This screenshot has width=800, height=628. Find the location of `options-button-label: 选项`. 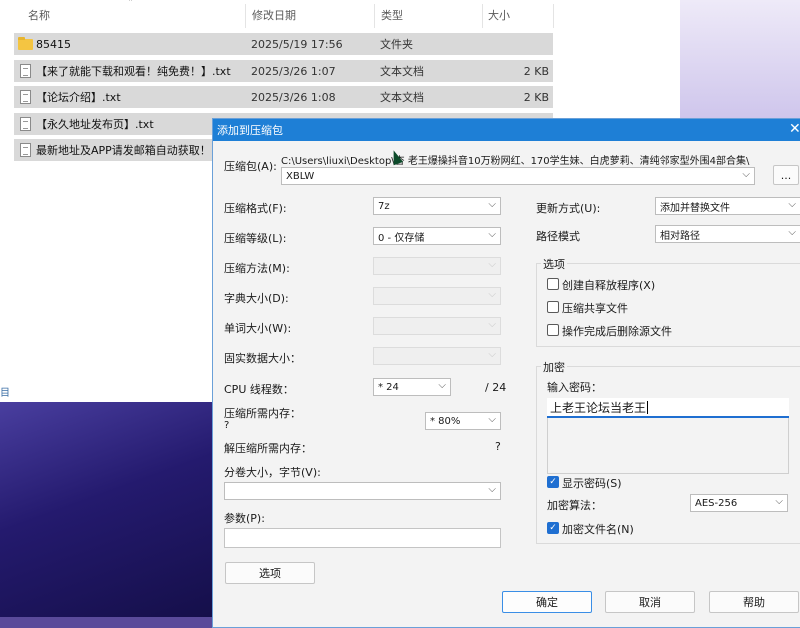

options-button-label: 选项 is located at coordinates (270, 573).